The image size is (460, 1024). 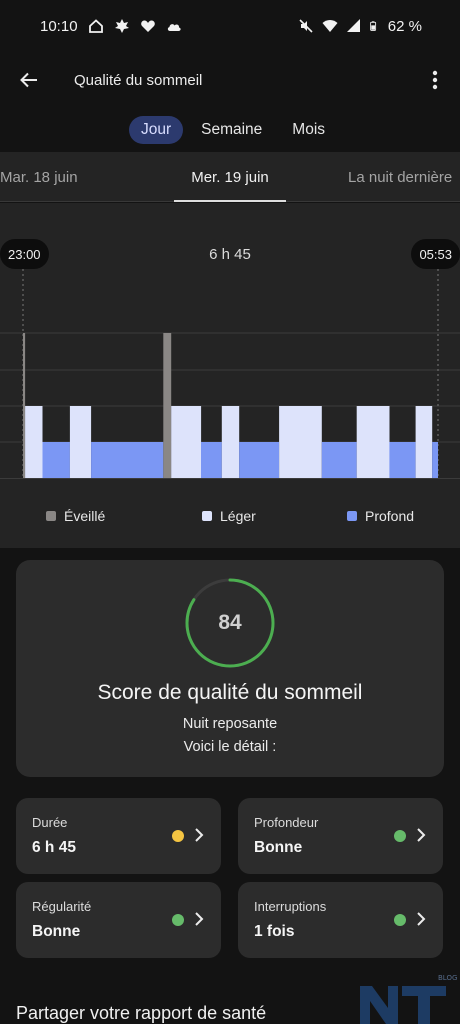 I want to click on date-current: Mer. 19 juin, so click(x=230, y=177).